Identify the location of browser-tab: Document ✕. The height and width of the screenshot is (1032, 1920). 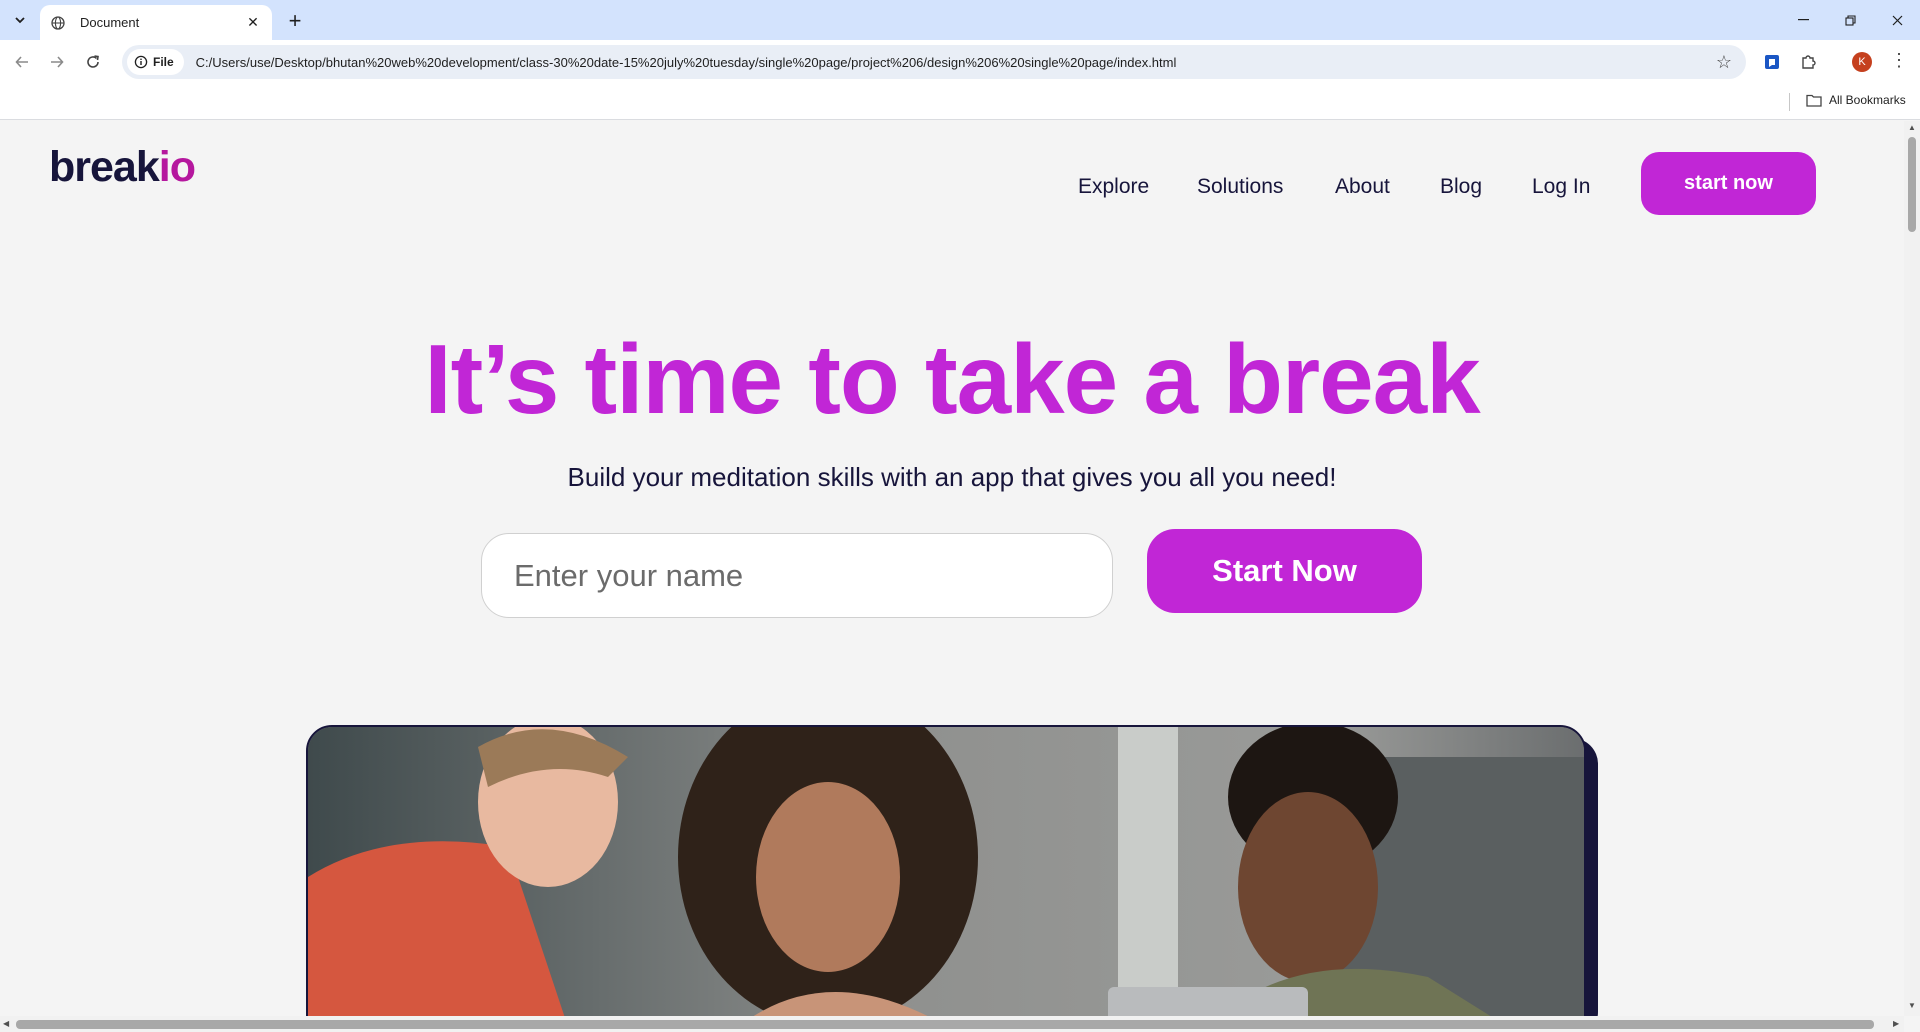
(156, 22).